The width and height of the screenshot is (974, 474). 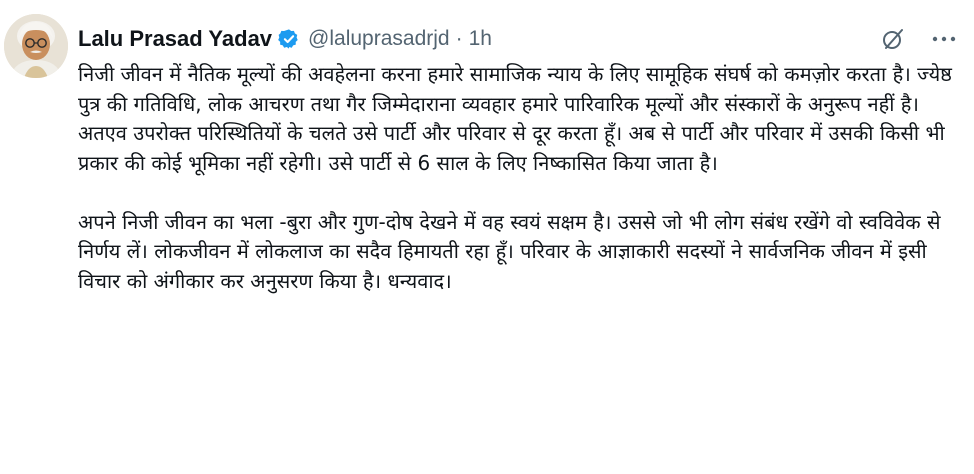 What do you see at coordinates (944, 39) in the screenshot?
I see `more-options-icon` at bounding box center [944, 39].